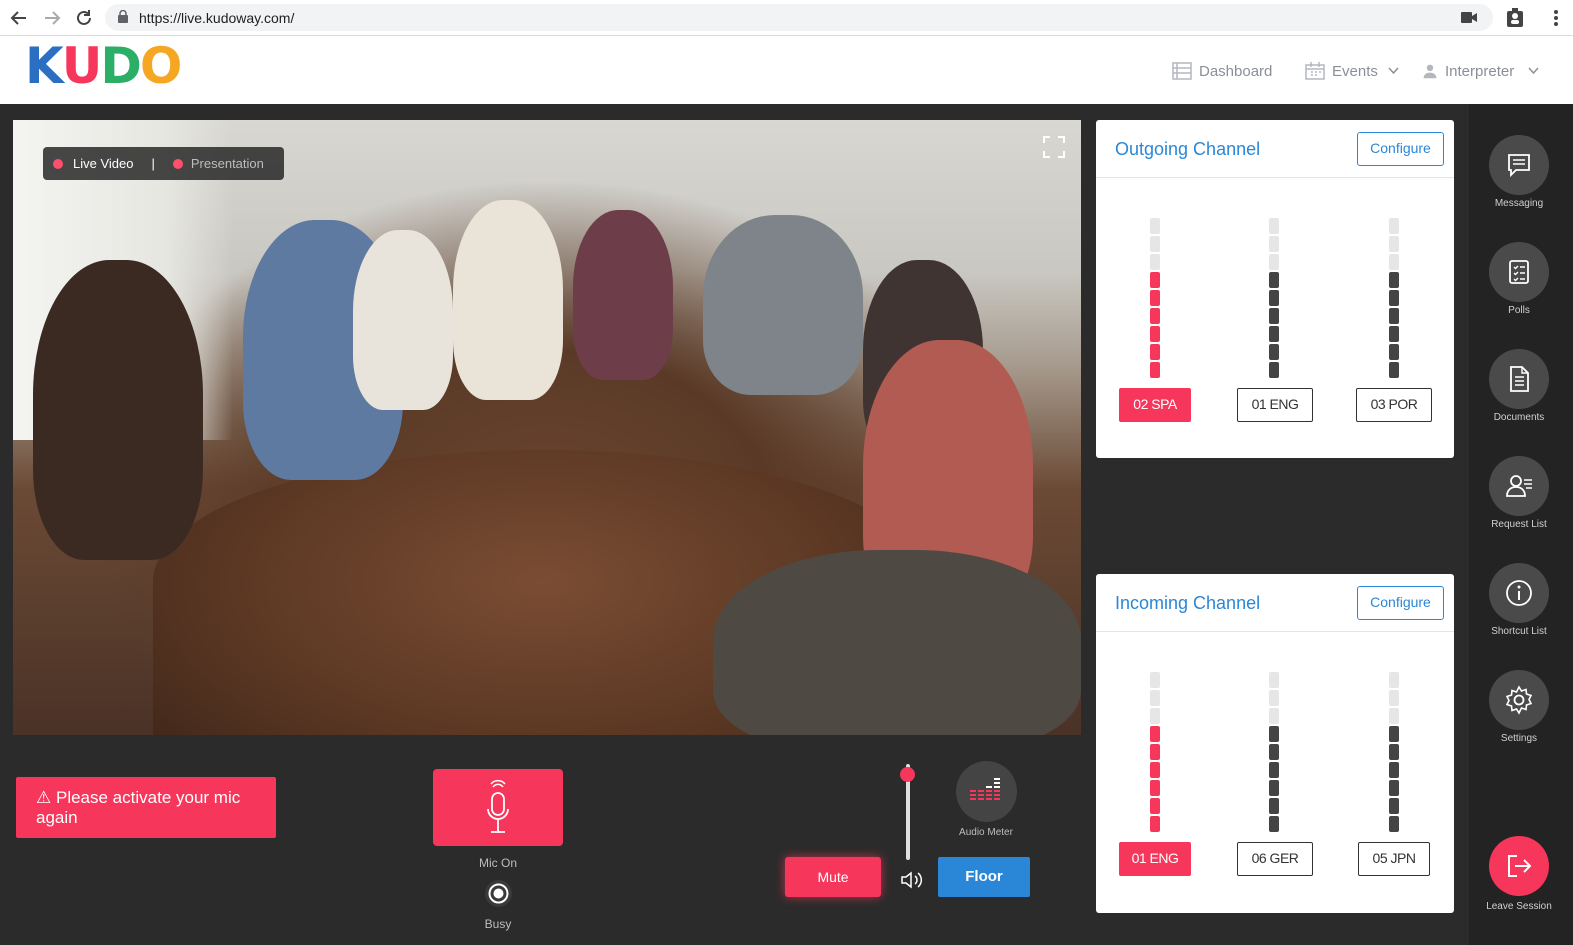 The height and width of the screenshot is (945, 1573). I want to click on tab-live-video: Live Video, so click(103, 163).